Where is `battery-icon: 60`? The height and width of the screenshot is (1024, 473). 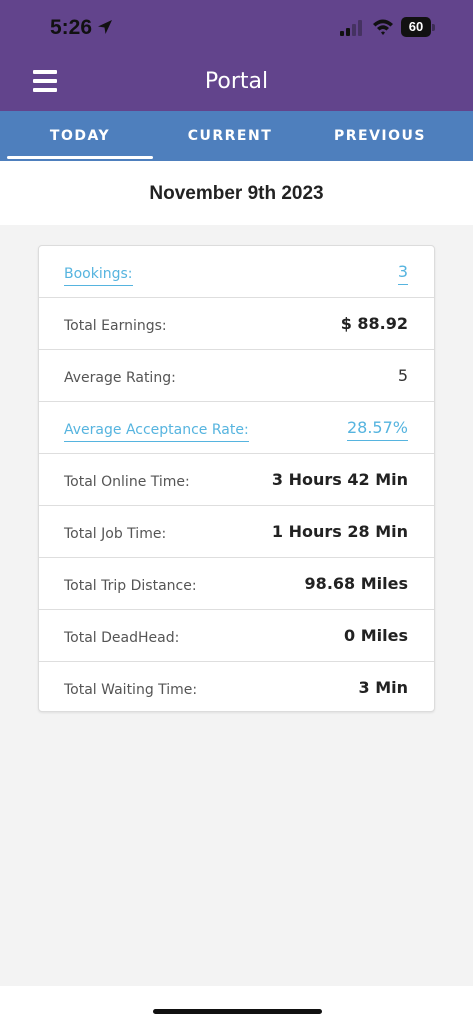
battery-icon: 60 is located at coordinates (418, 27).